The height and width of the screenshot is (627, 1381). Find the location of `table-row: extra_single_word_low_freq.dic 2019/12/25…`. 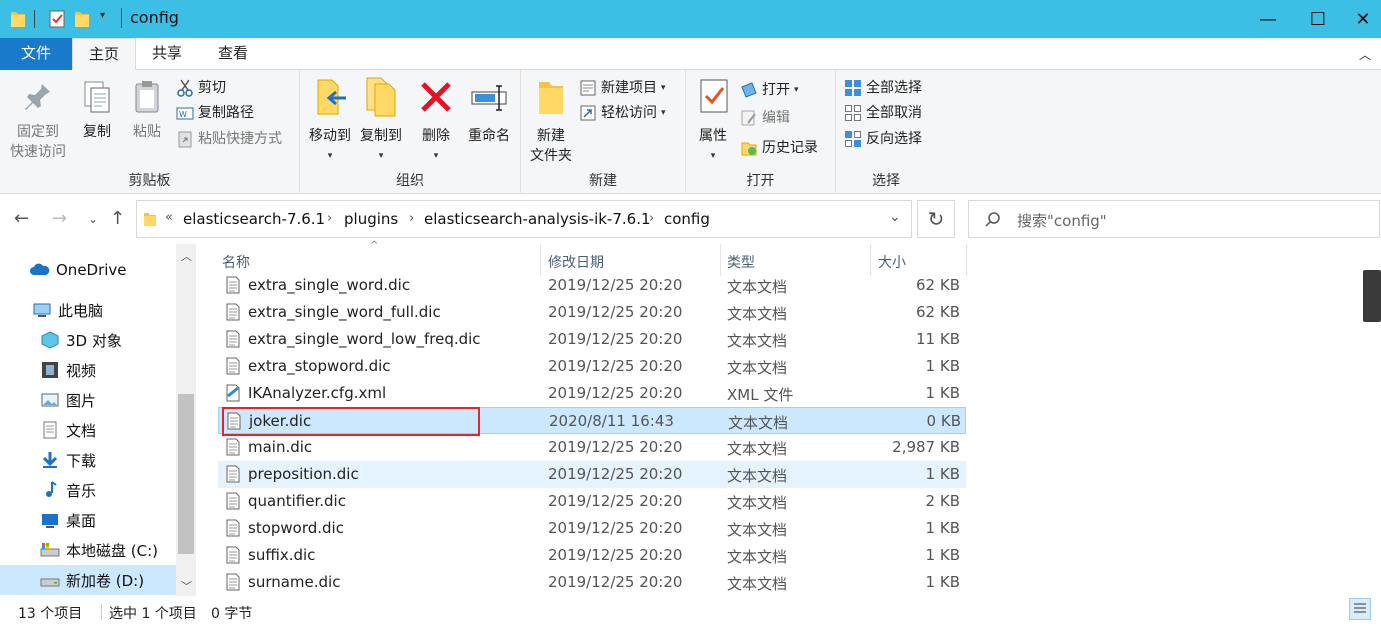

table-row: extra_single_word_low_freq.dic 2019/12/25… is located at coordinates (592, 339).